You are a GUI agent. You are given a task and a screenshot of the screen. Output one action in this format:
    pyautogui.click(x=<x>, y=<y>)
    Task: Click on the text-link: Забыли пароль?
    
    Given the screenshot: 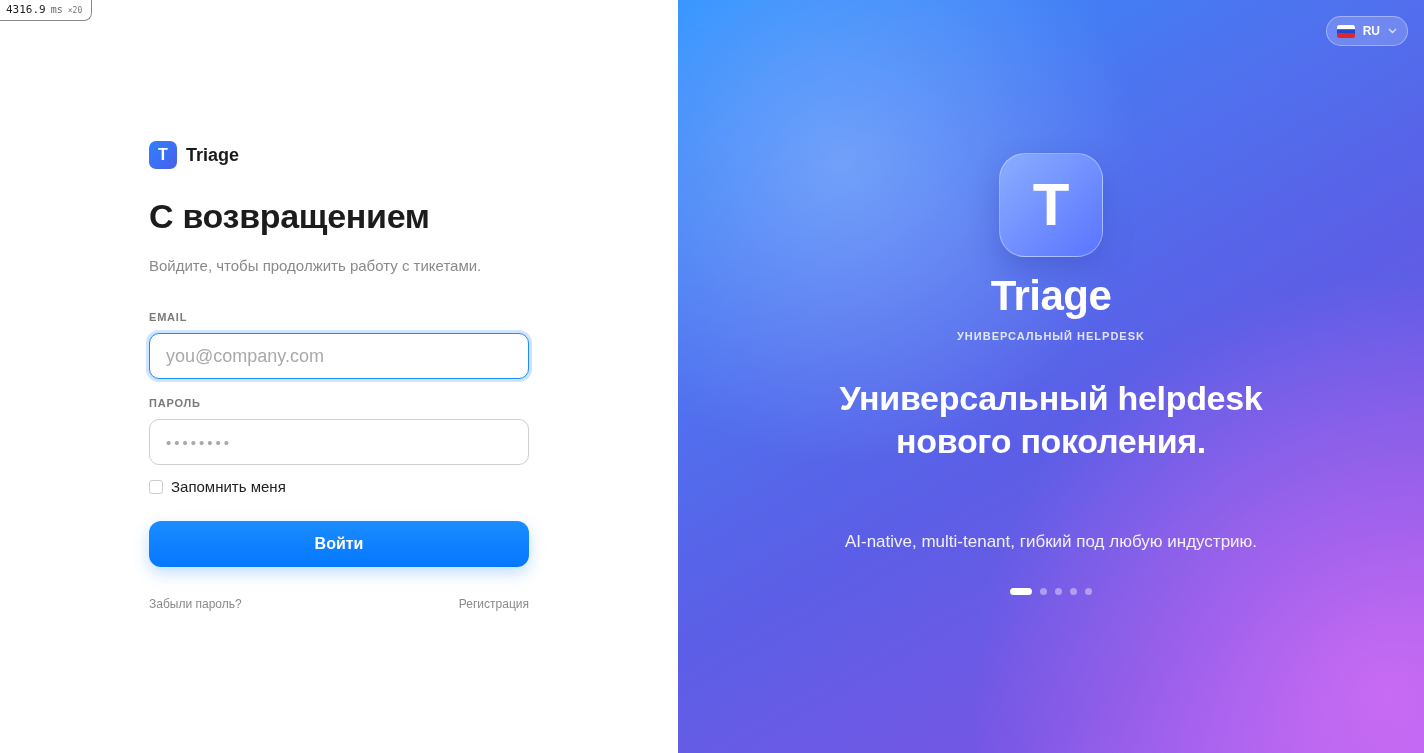 What is the action you would take?
    pyautogui.click(x=195, y=604)
    